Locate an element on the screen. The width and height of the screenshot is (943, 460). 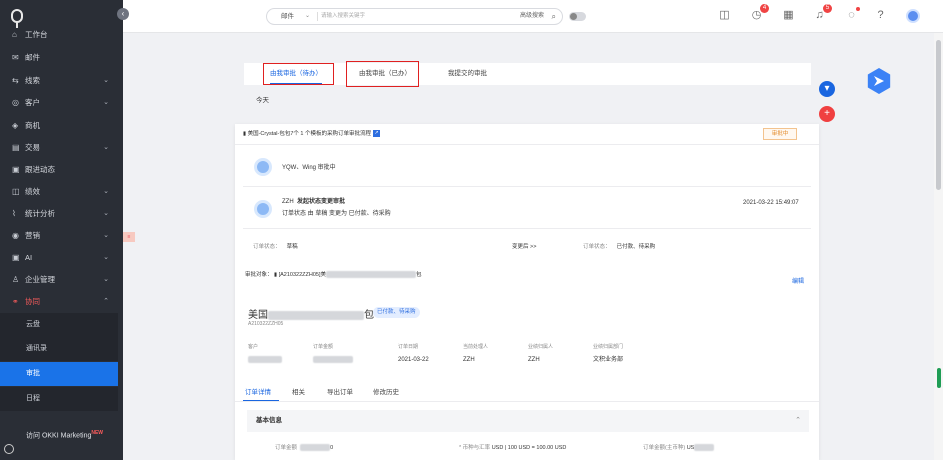
sidebar-subitem-approval: 审批 is located at coordinates (59, 374).